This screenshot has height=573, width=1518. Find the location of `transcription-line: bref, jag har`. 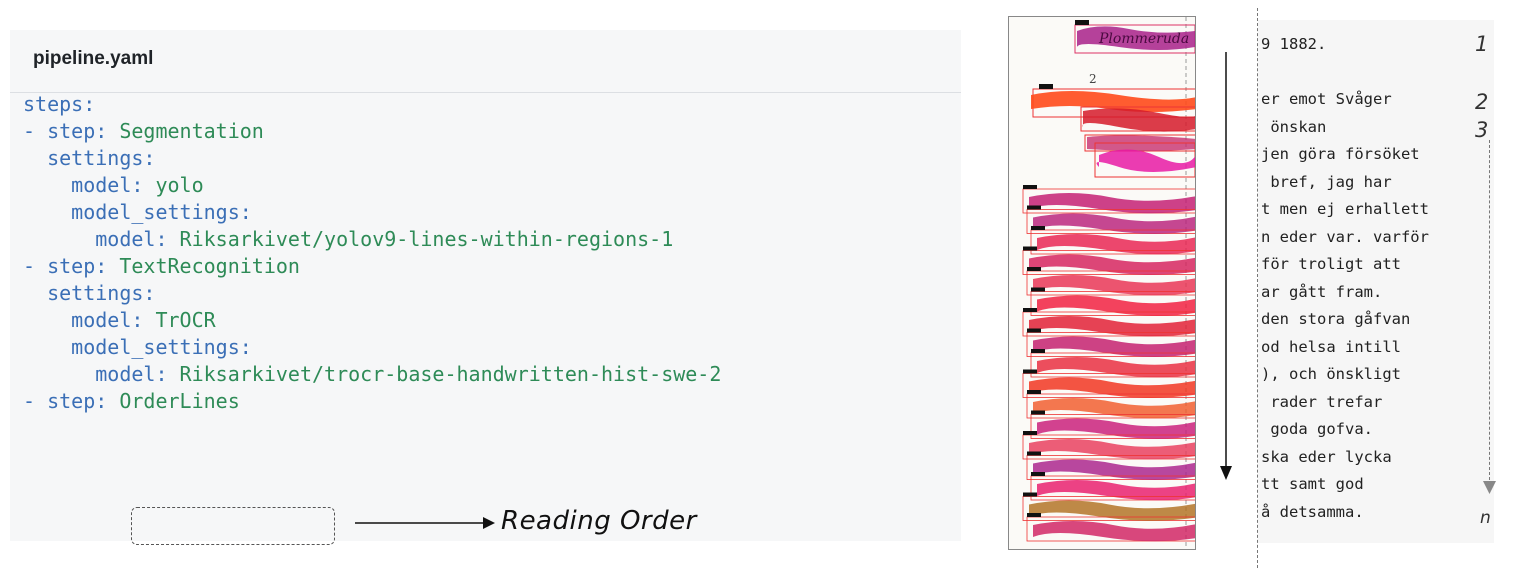

transcription-line: bref, jag har is located at coordinates (1326, 181).